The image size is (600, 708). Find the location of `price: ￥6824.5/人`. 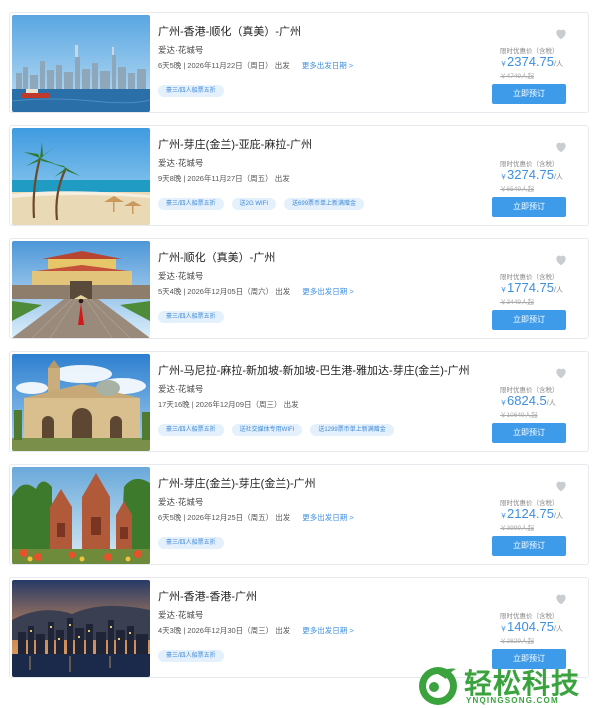

price: ￥6824.5/人 is located at coordinates (528, 401).